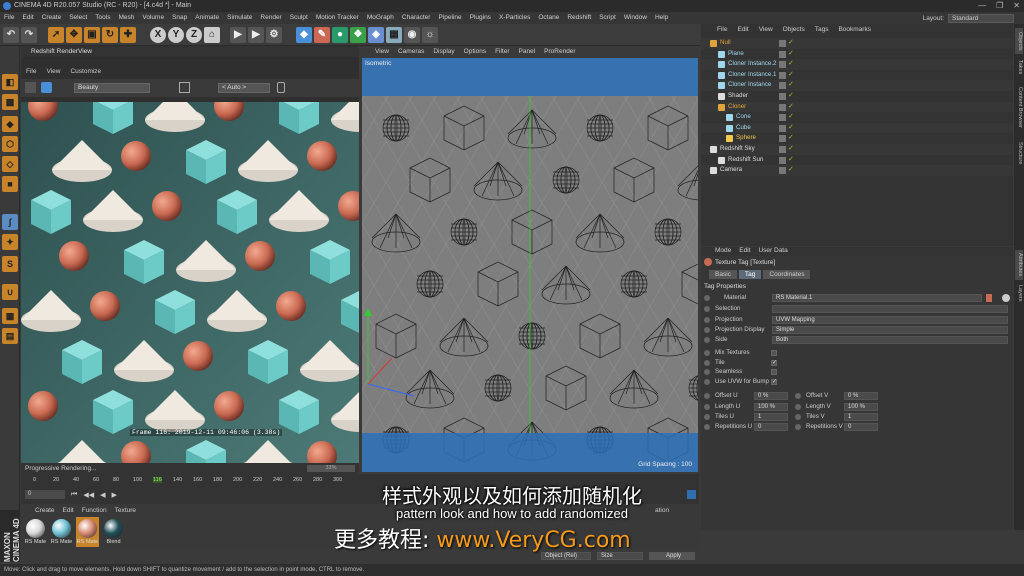  Describe the element at coordinates (635, 18) in the screenshot. I see `menu-window: Window` at that location.